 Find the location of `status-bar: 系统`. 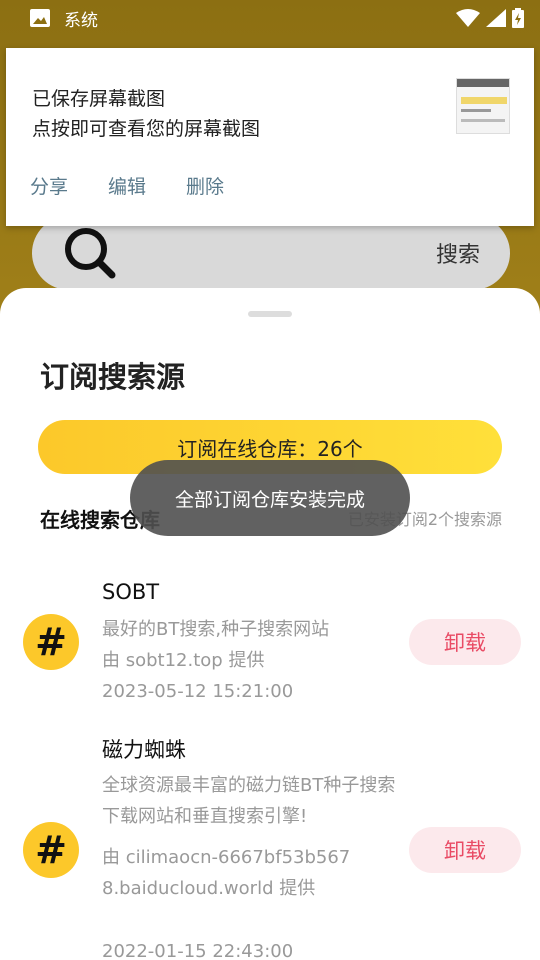

status-bar: 系统 is located at coordinates (270, 18).